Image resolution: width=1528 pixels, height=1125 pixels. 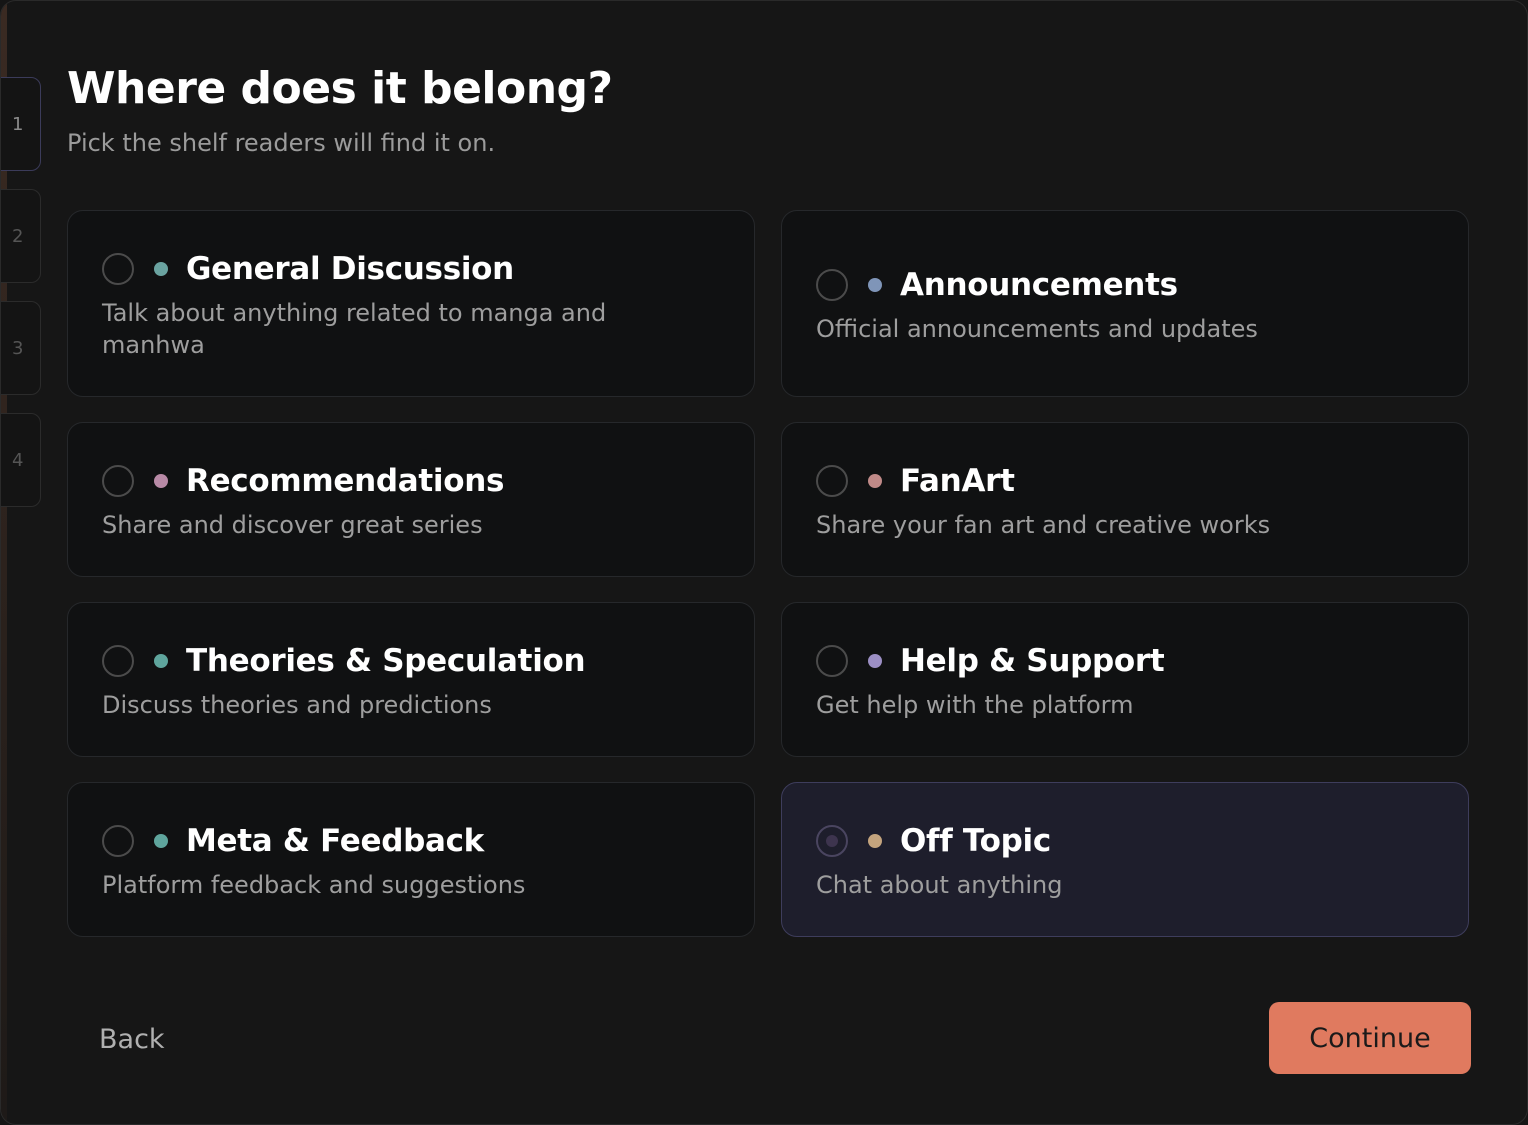 I want to click on category-title: Recommendations, so click(x=345, y=481).